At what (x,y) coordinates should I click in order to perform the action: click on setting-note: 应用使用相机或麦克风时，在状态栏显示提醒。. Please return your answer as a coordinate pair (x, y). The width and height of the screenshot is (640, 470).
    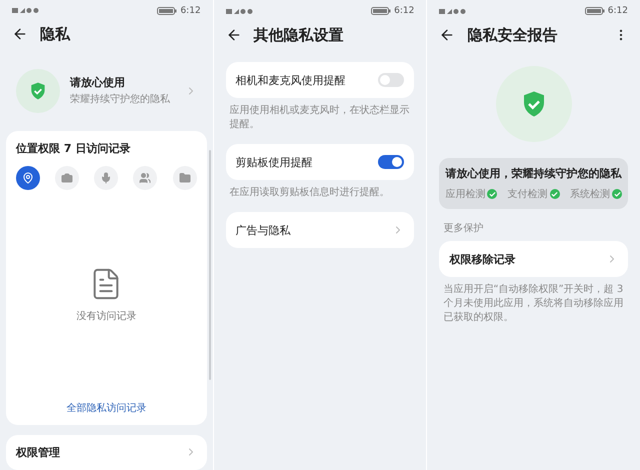
    Looking at the image, I should click on (320, 118).